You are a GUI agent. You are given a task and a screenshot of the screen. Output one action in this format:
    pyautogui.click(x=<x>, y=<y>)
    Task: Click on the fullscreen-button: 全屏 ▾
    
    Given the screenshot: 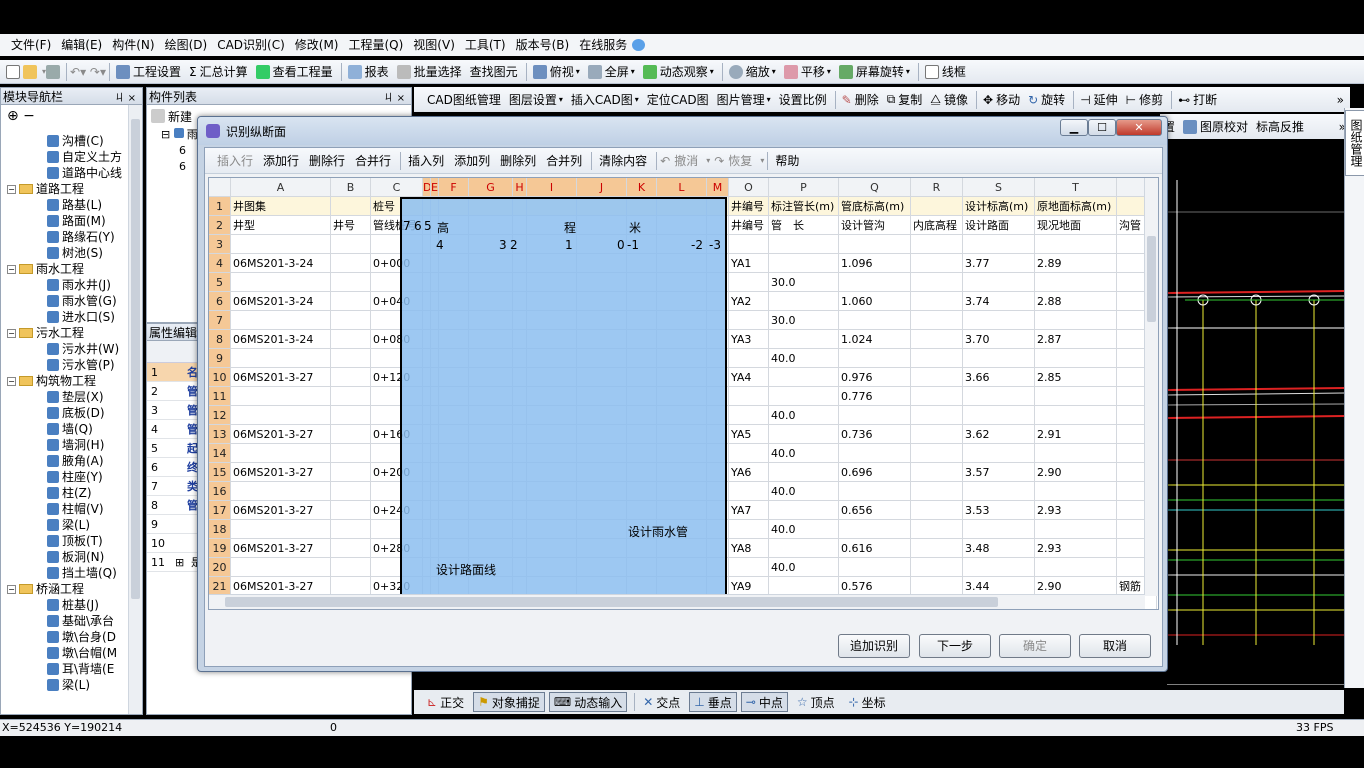 What is the action you would take?
    pyautogui.click(x=611, y=72)
    